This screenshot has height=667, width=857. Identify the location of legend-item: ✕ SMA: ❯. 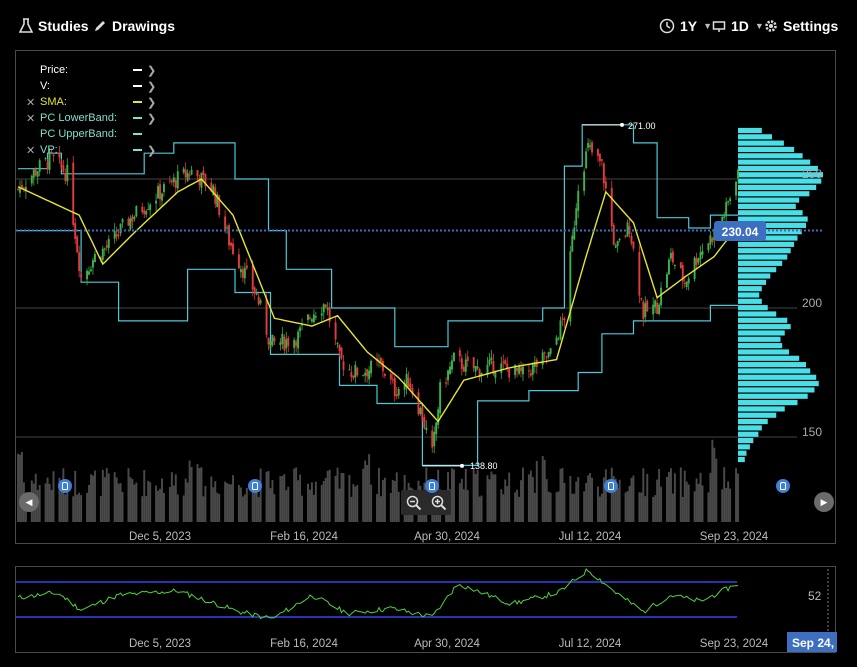
(89, 102).